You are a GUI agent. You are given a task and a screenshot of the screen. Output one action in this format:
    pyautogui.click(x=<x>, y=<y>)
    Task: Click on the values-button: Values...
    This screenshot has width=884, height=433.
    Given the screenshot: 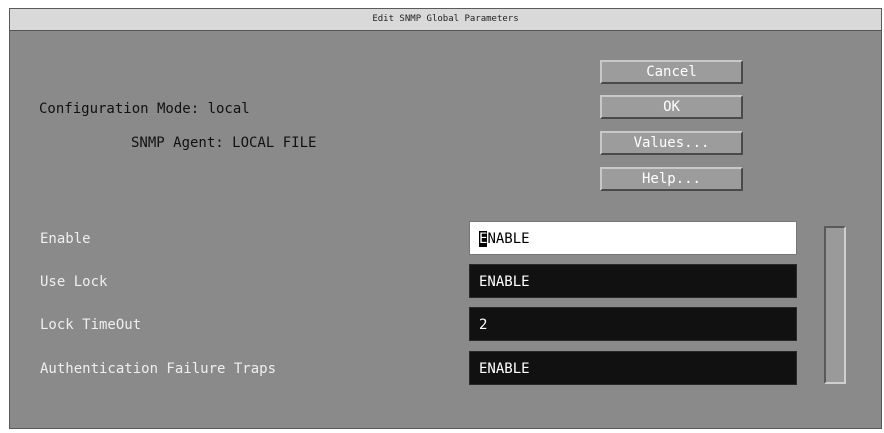 What is the action you would take?
    pyautogui.click(x=671, y=143)
    